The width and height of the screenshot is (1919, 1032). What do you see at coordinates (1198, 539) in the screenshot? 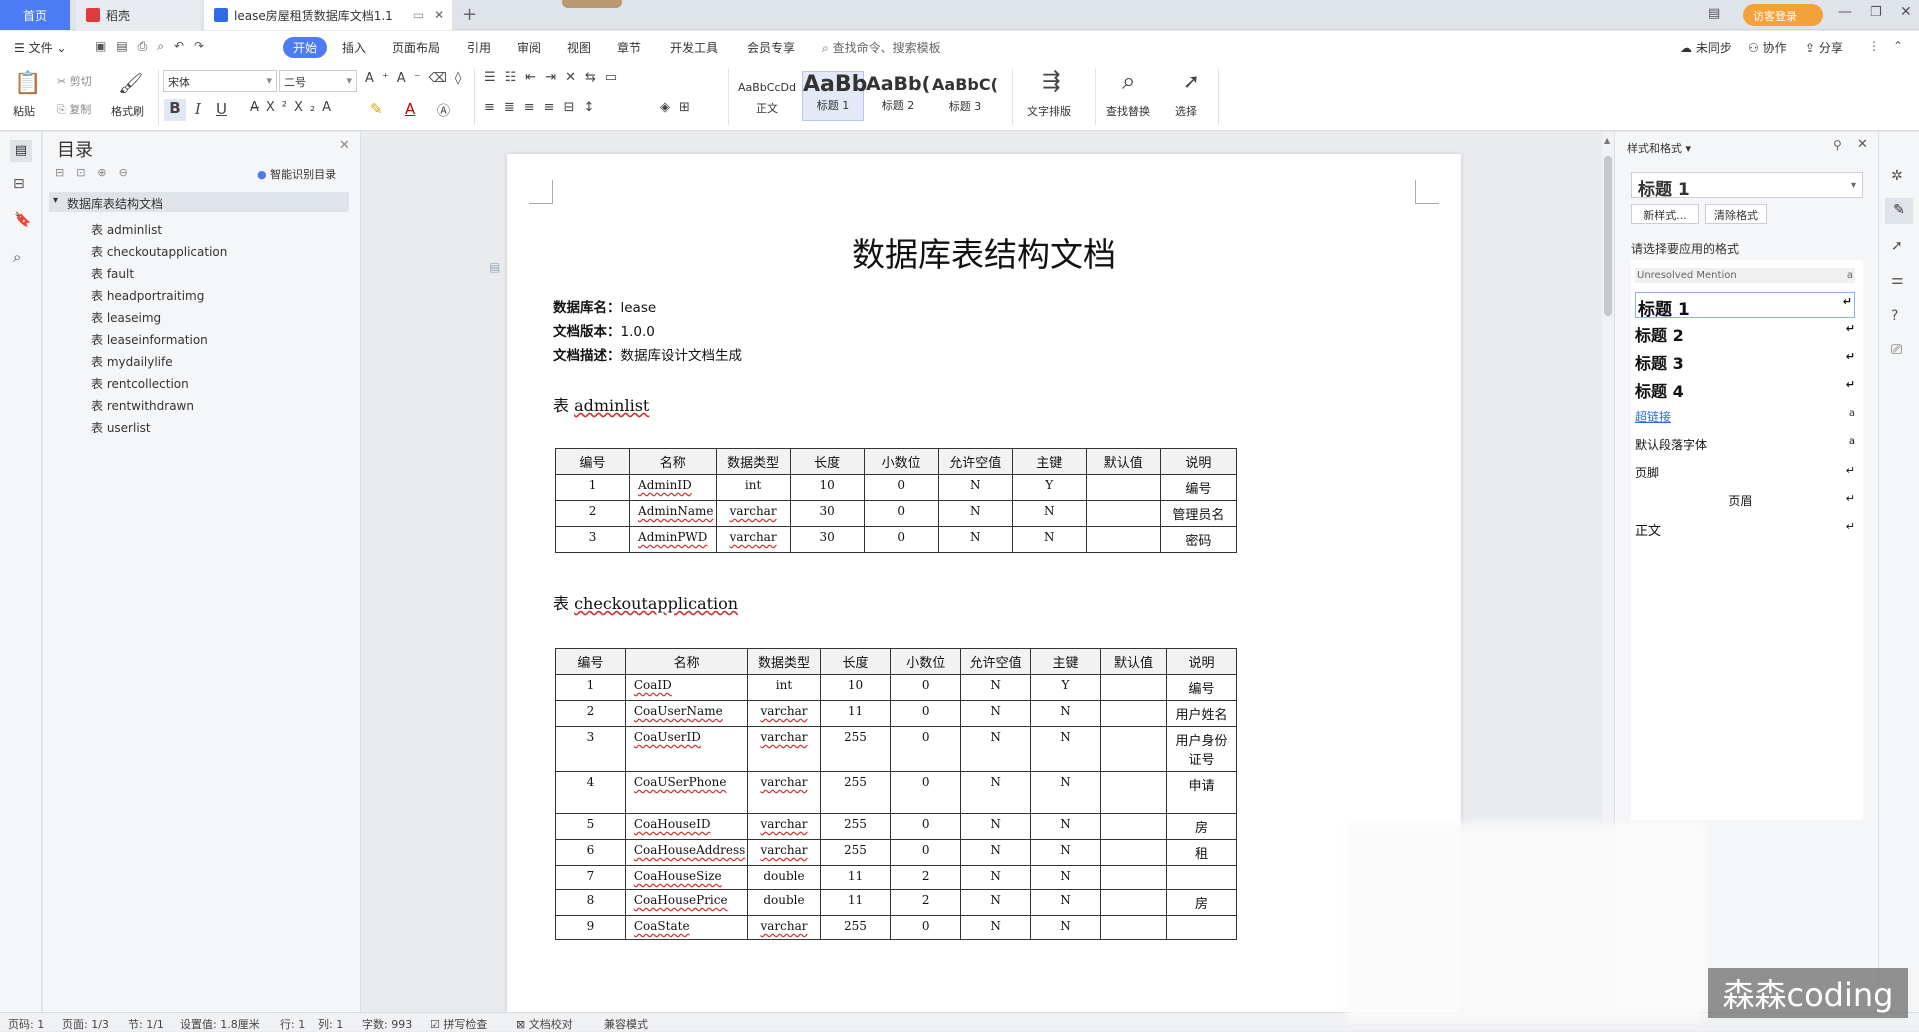
I see `table-cell: 密码` at bounding box center [1198, 539].